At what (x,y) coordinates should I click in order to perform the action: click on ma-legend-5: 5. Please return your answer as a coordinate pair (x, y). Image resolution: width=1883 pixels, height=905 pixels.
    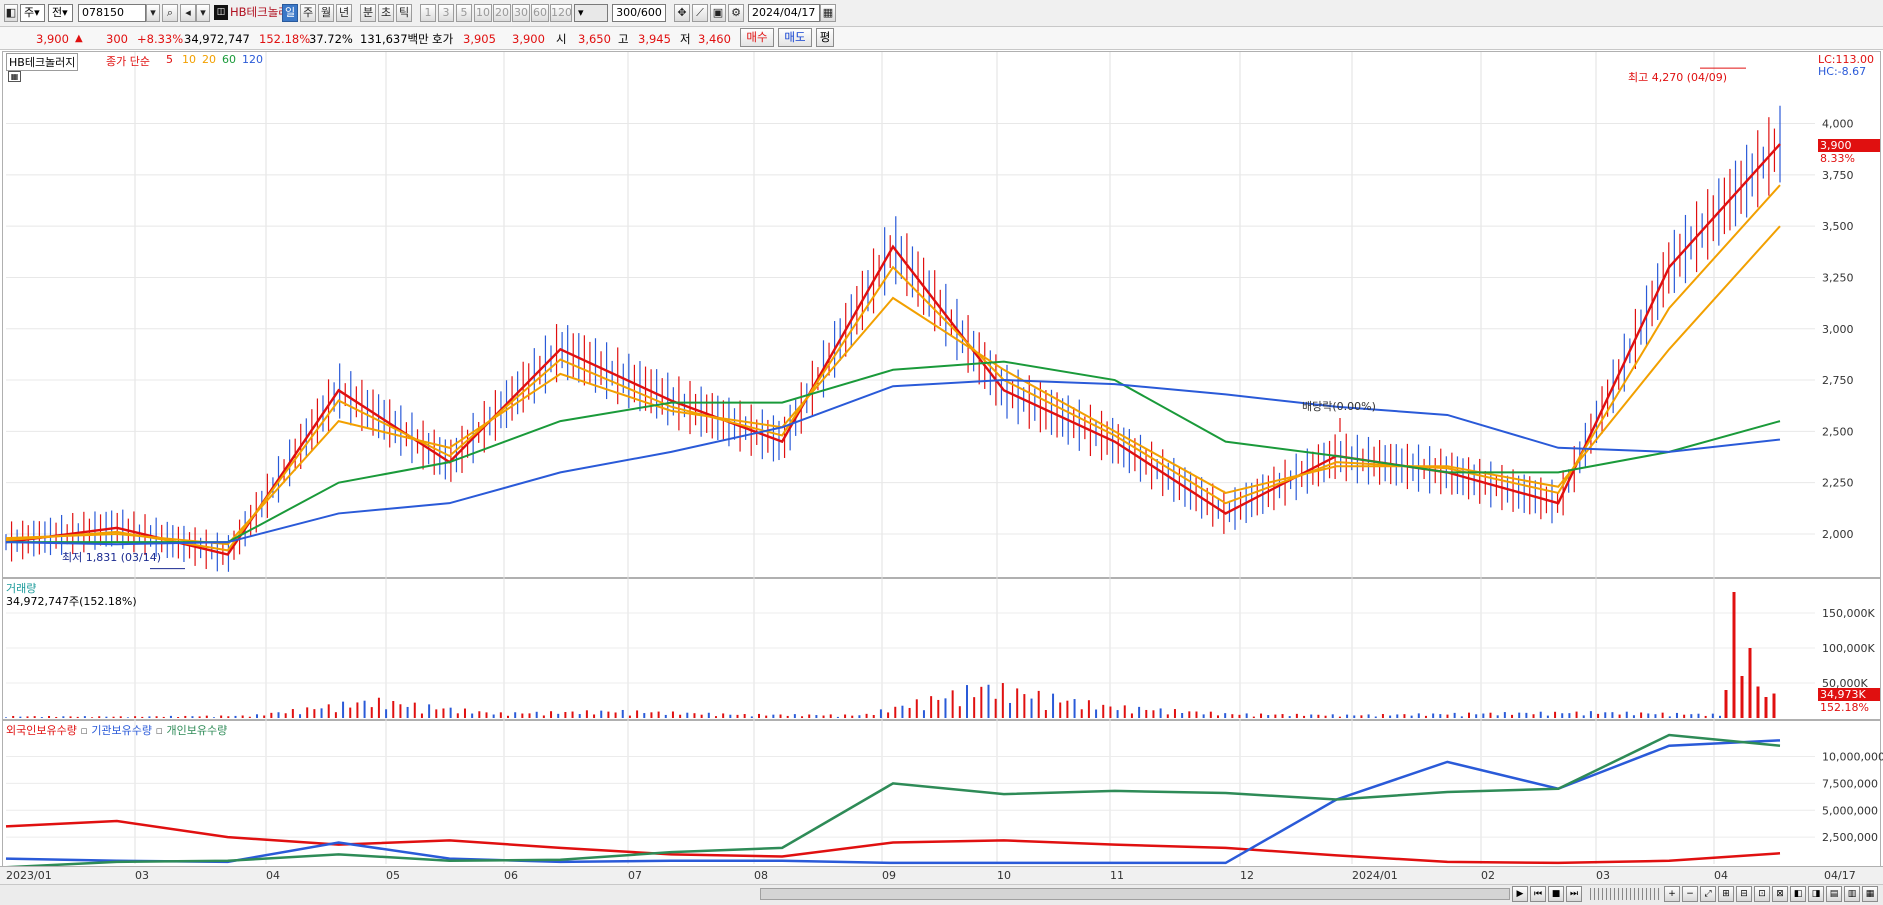
    Looking at the image, I should click on (169, 59).